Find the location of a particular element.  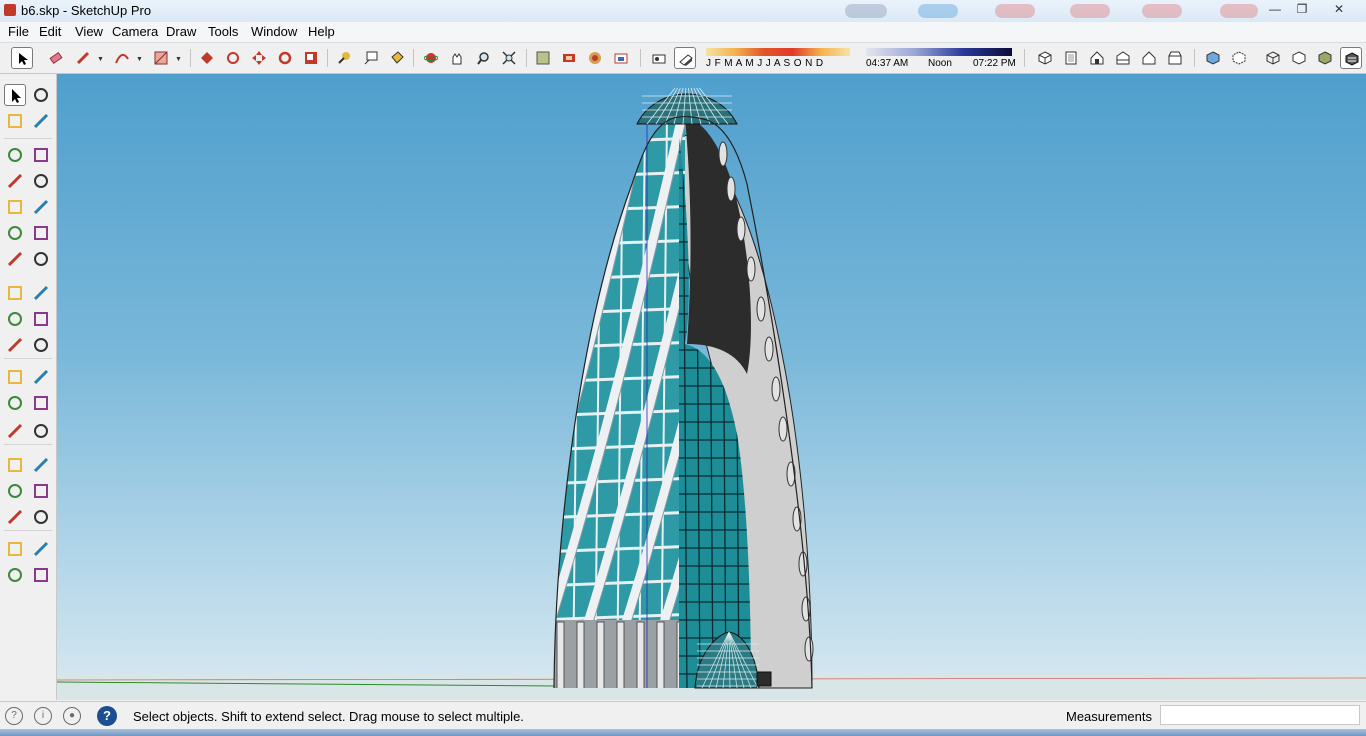

tape-measure-button is located at coordinates (344, 58).